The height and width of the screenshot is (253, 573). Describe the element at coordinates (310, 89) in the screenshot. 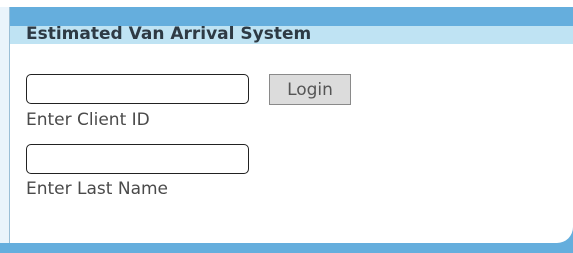

I see `login-button: Login` at that location.